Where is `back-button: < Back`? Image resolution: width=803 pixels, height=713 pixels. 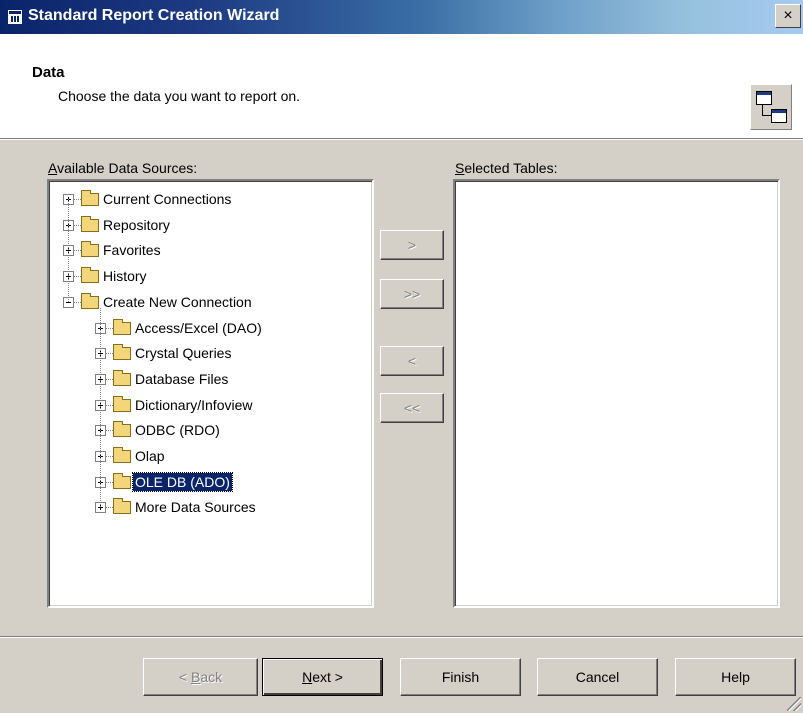 back-button: < Back is located at coordinates (200, 677).